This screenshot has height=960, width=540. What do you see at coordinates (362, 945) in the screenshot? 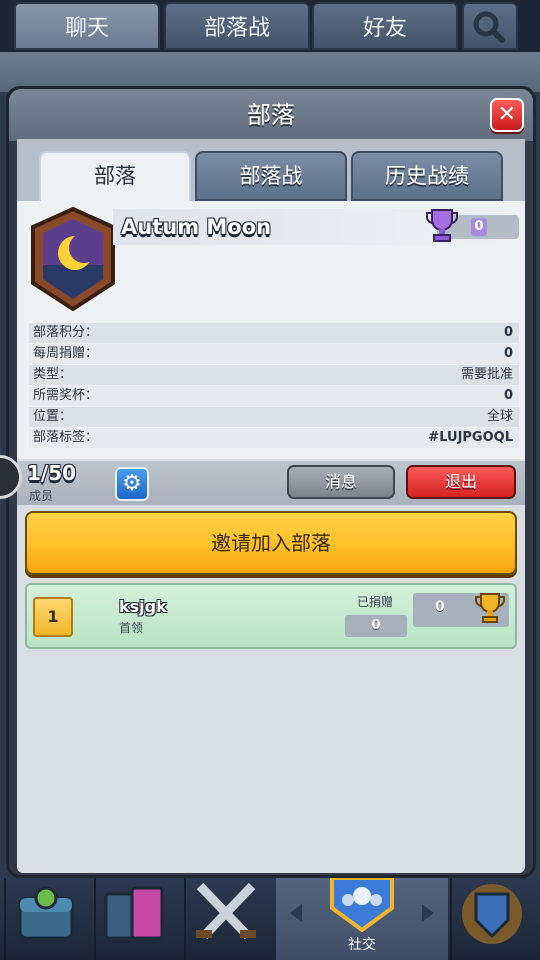
I see `nav-social-label: 社交` at bounding box center [362, 945].